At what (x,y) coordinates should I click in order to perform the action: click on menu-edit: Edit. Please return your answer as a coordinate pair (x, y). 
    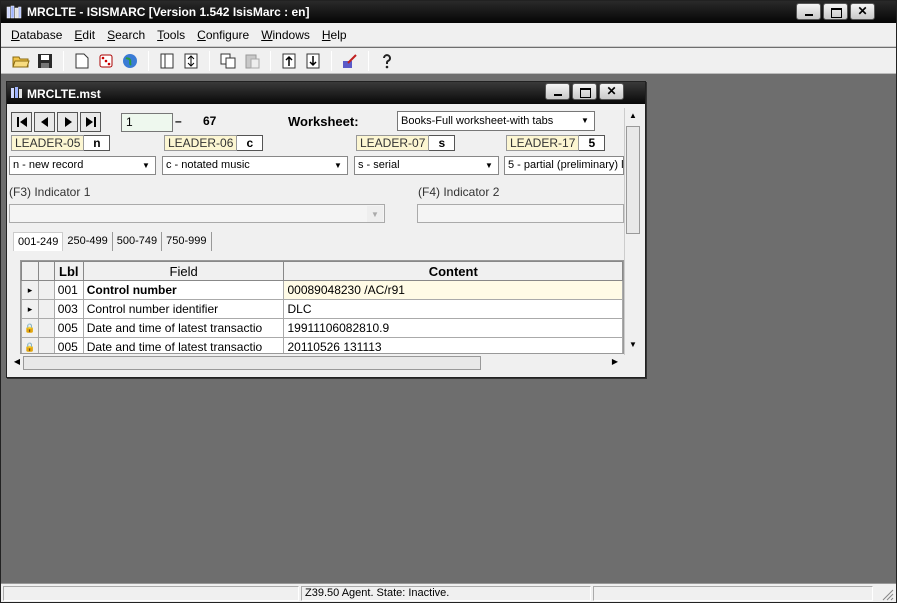
    Looking at the image, I should click on (84, 35).